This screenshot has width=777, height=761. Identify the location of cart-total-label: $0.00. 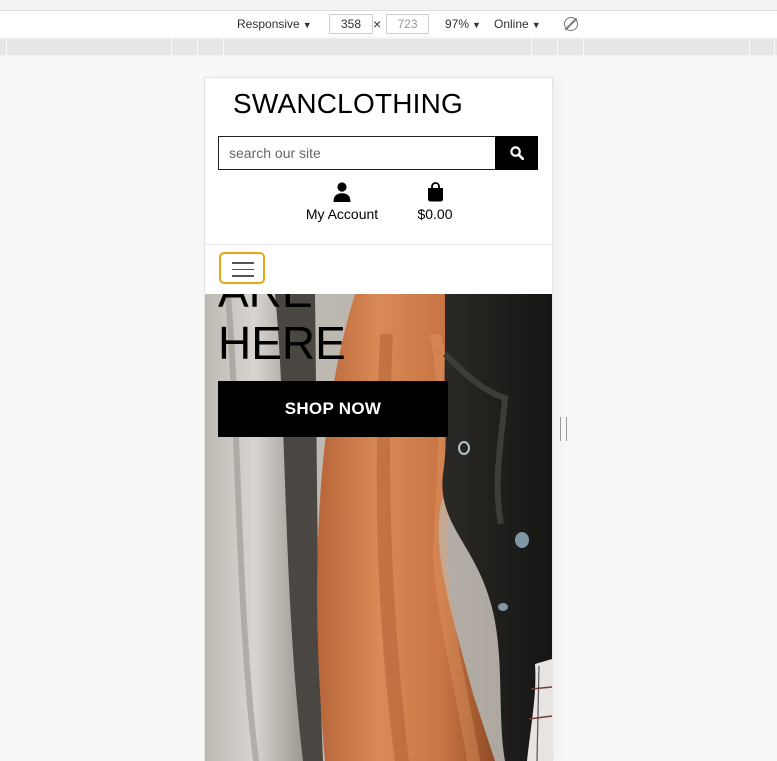
(435, 214).